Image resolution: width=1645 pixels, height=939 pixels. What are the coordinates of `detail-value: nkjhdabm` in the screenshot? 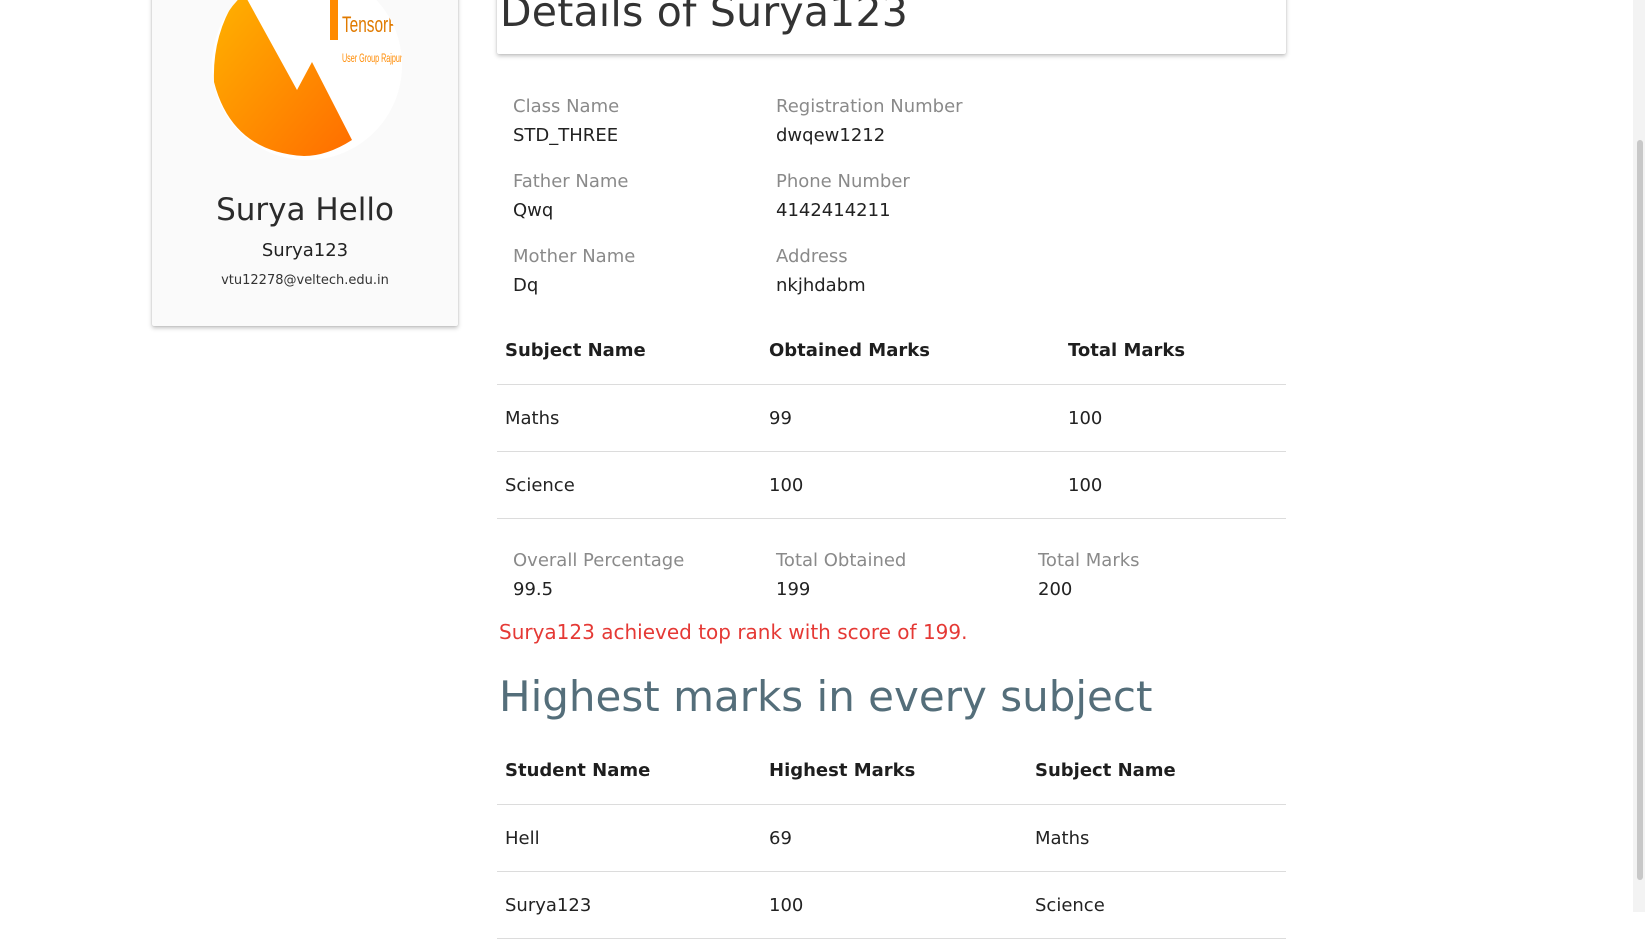 It's located at (821, 285).